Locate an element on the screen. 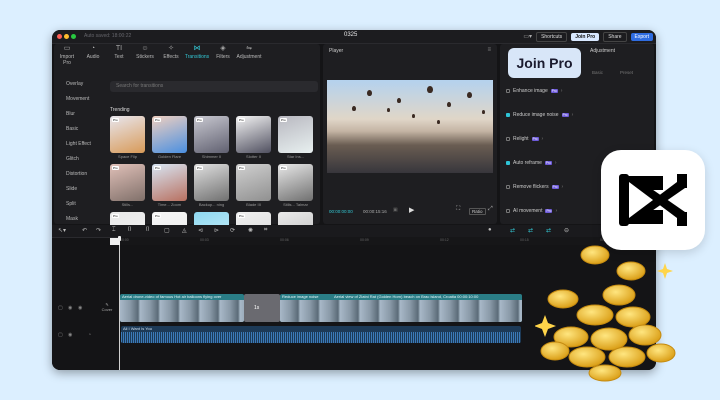 This screenshot has height=400, width=720. mirror-icon: ⊳ is located at coordinates (216, 230).